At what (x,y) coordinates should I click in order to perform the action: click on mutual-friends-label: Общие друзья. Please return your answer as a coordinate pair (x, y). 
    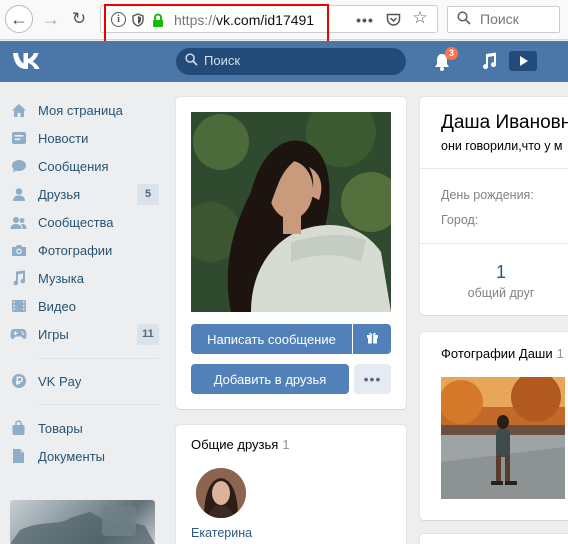
    Looking at the image, I should click on (235, 444).